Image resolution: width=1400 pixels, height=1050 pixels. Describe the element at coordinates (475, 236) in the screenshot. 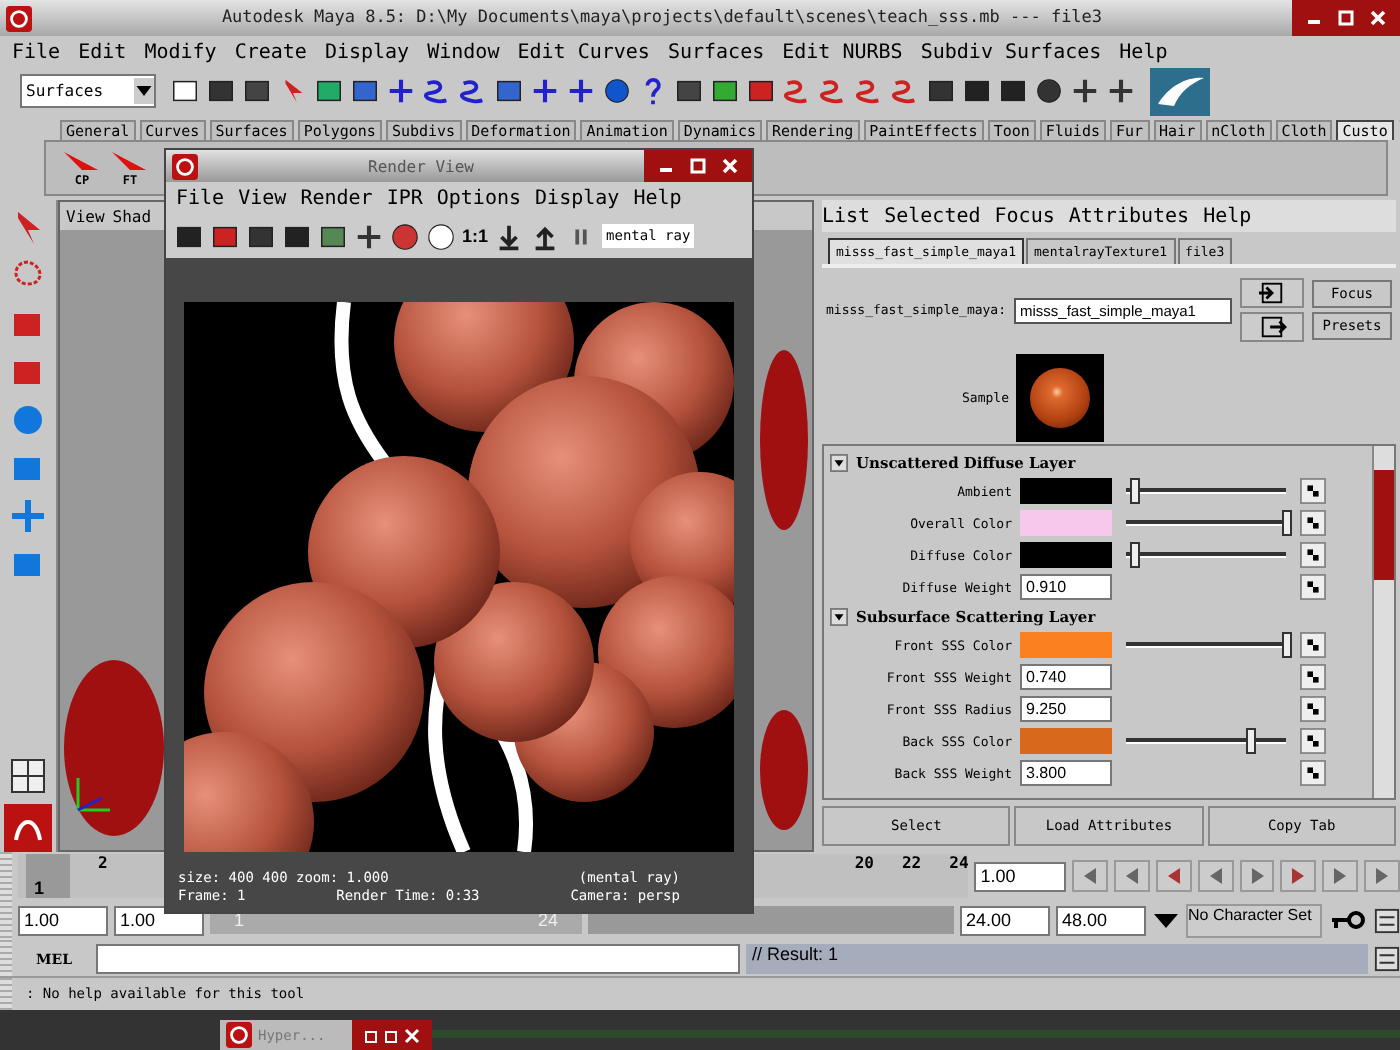

I see `zoom-ratio-button: 1:1` at that location.